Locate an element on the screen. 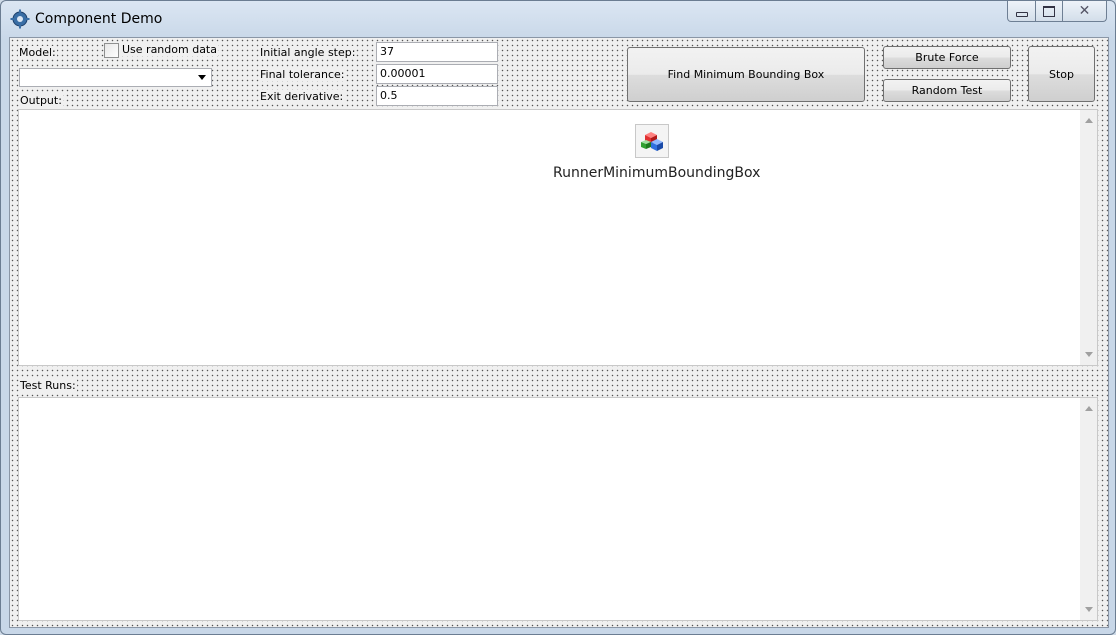 Image resolution: width=1116 pixels, height=635 pixels. test-runs-label: Test Runs: is located at coordinates (48, 385).